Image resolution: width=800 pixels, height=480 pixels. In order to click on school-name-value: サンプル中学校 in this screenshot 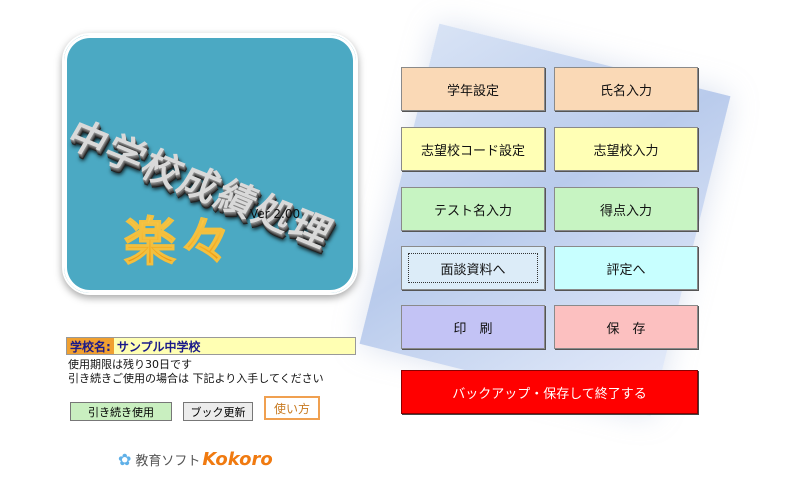, I will do `click(158, 346)`.